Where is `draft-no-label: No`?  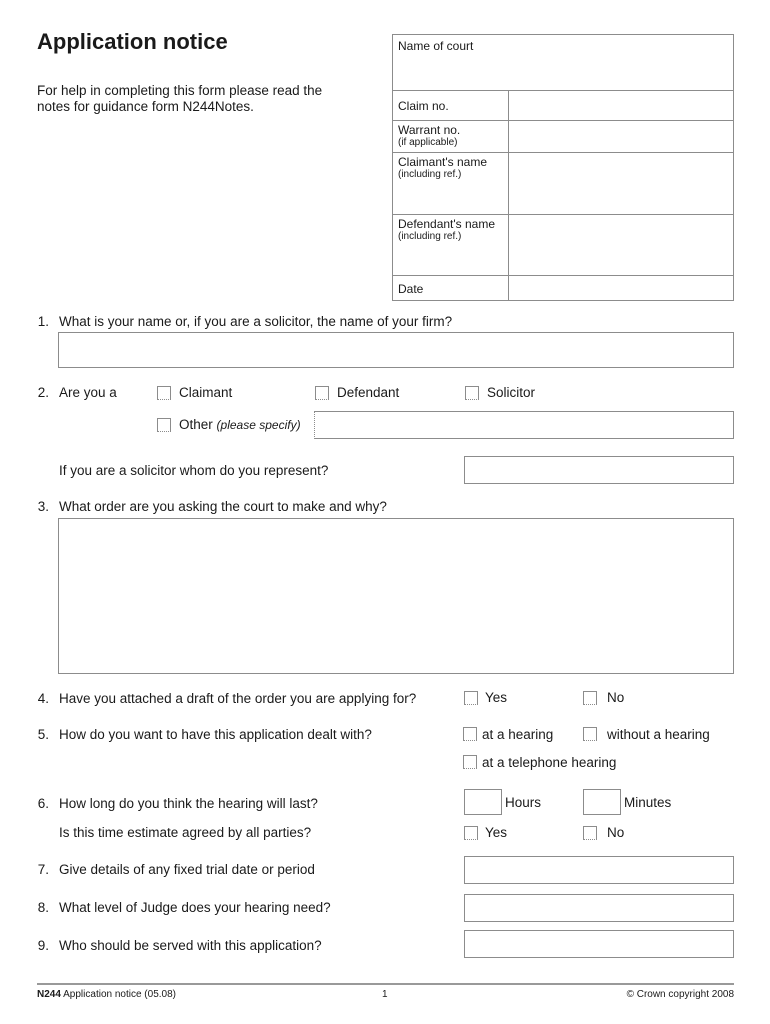
draft-no-label: No is located at coordinates (616, 697).